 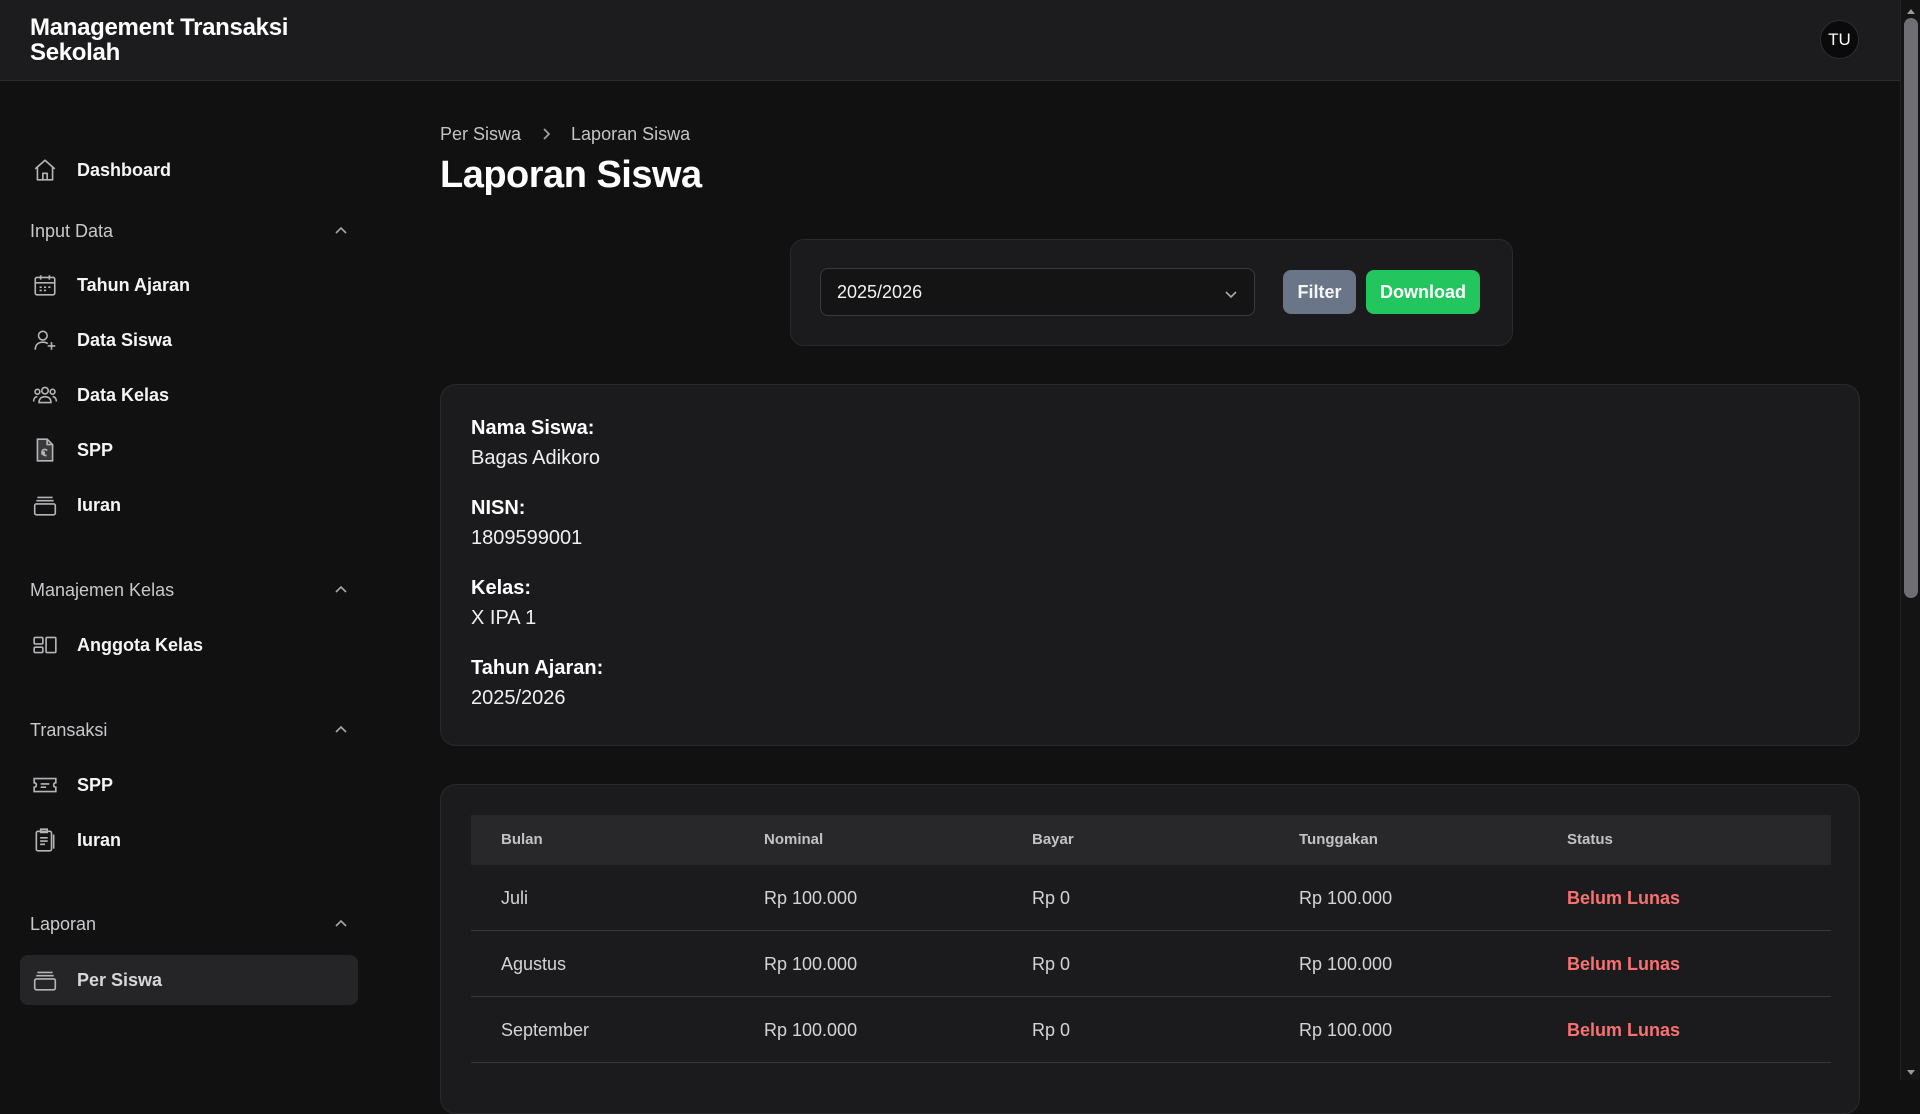 I want to click on cell-month: Agustus, so click(x=534, y=964).